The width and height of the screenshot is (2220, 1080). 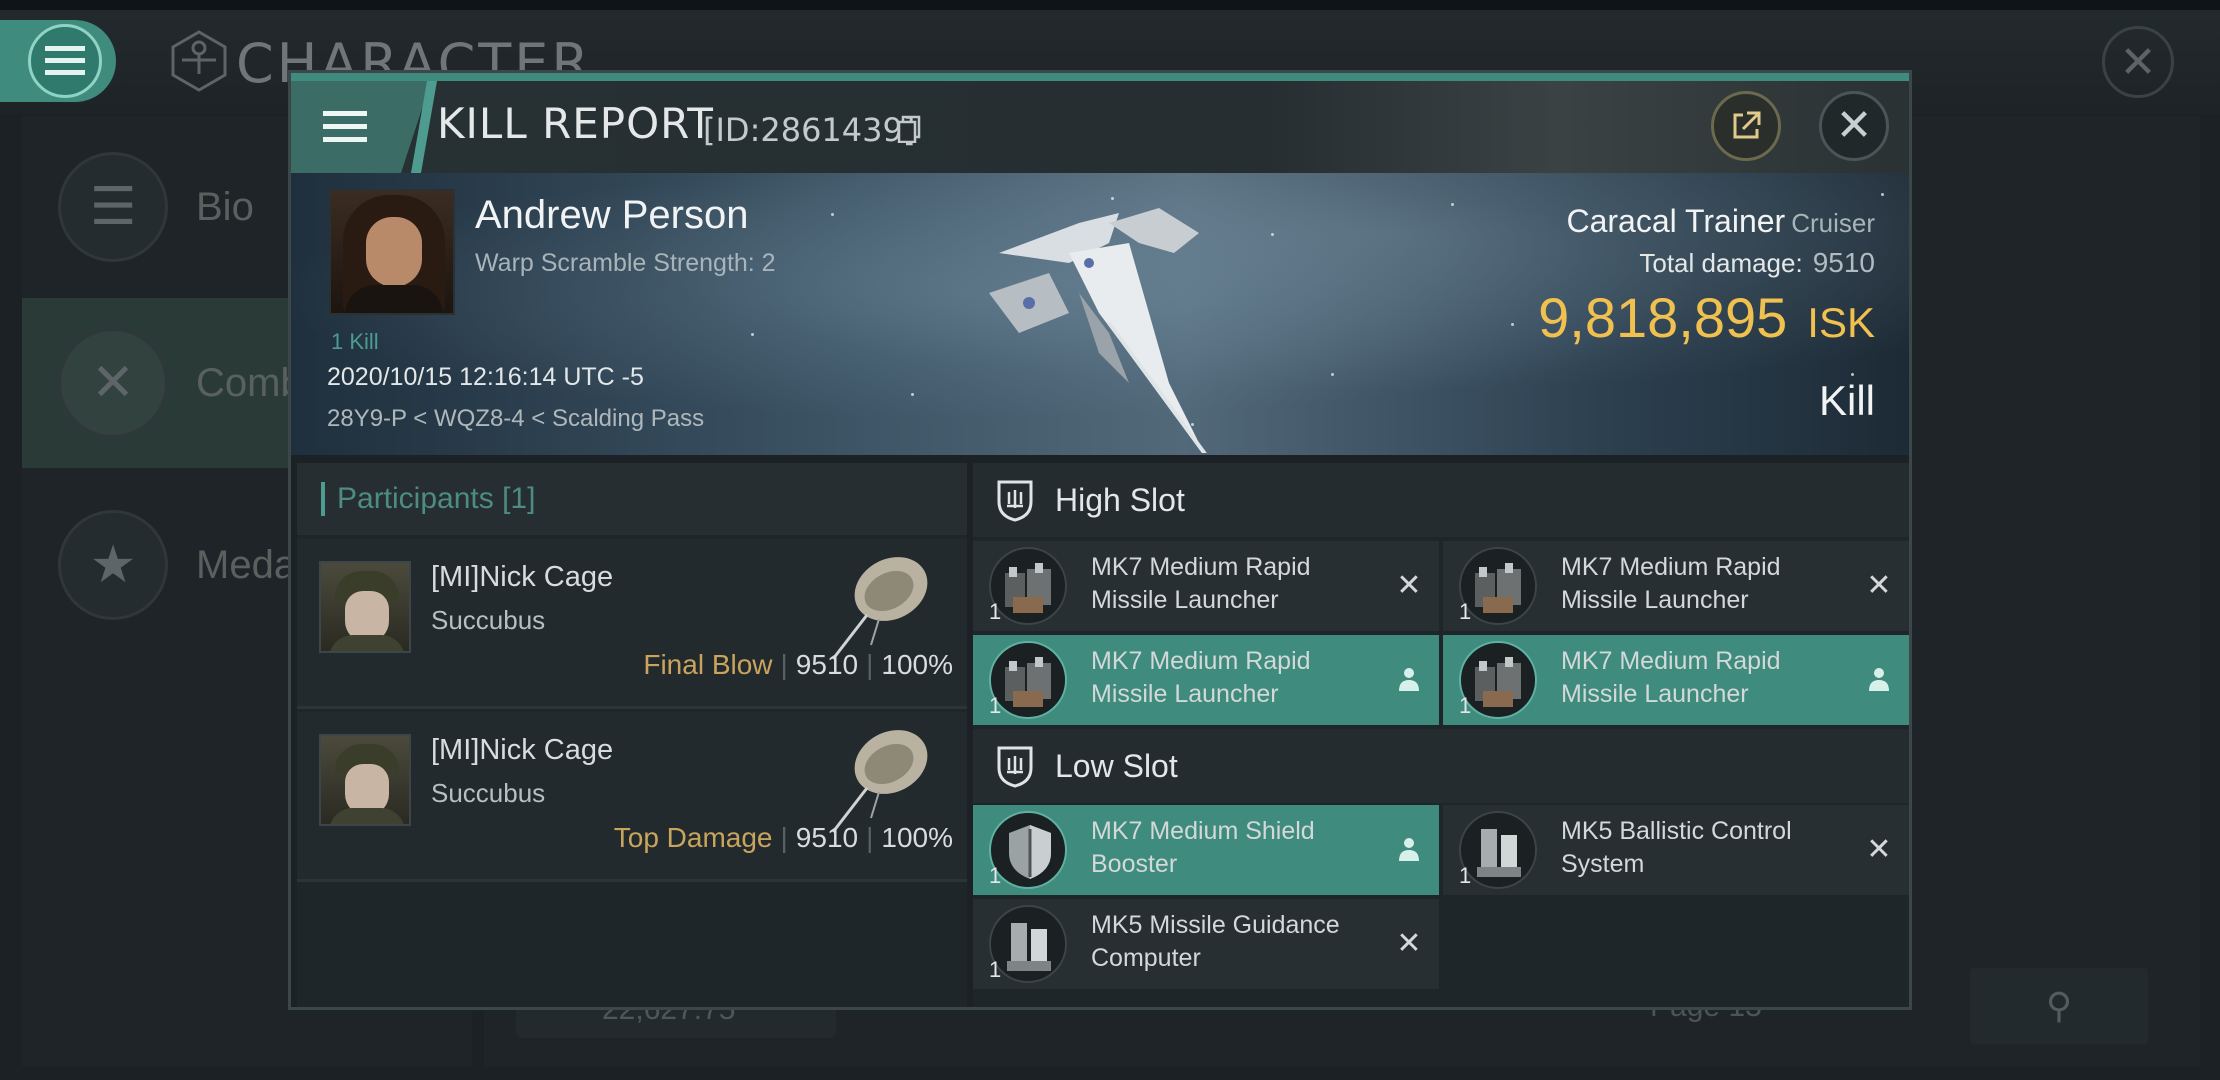 What do you see at coordinates (632, 499) in the screenshot?
I see `participants-header: Participants [1]` at bounding box center [632, 499].